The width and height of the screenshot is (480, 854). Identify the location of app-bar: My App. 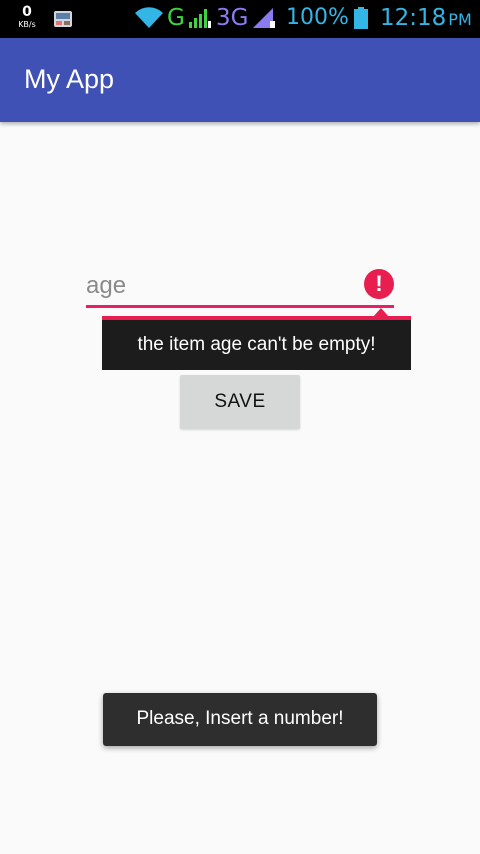
(240, 80).